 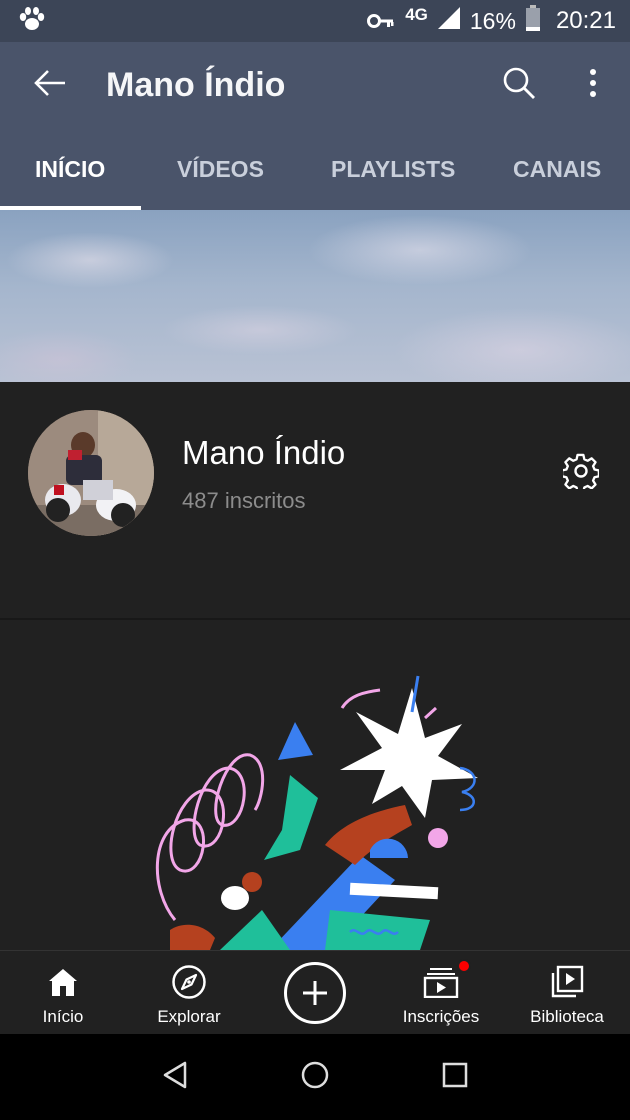 I want to click on back-arrow-icon, so click(x=50, y=85).